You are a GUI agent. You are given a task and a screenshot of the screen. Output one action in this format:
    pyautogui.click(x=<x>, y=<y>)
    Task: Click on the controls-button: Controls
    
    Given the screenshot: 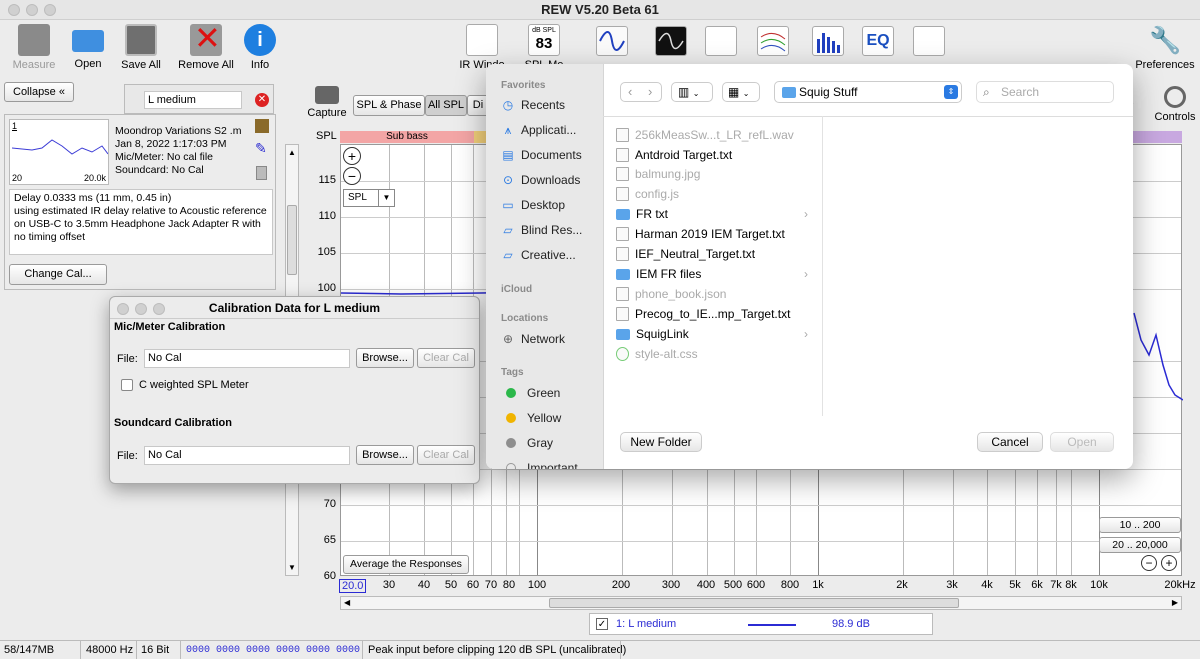 What is the action you would take?
    pyautogui.click(x=1175, y=104)
    